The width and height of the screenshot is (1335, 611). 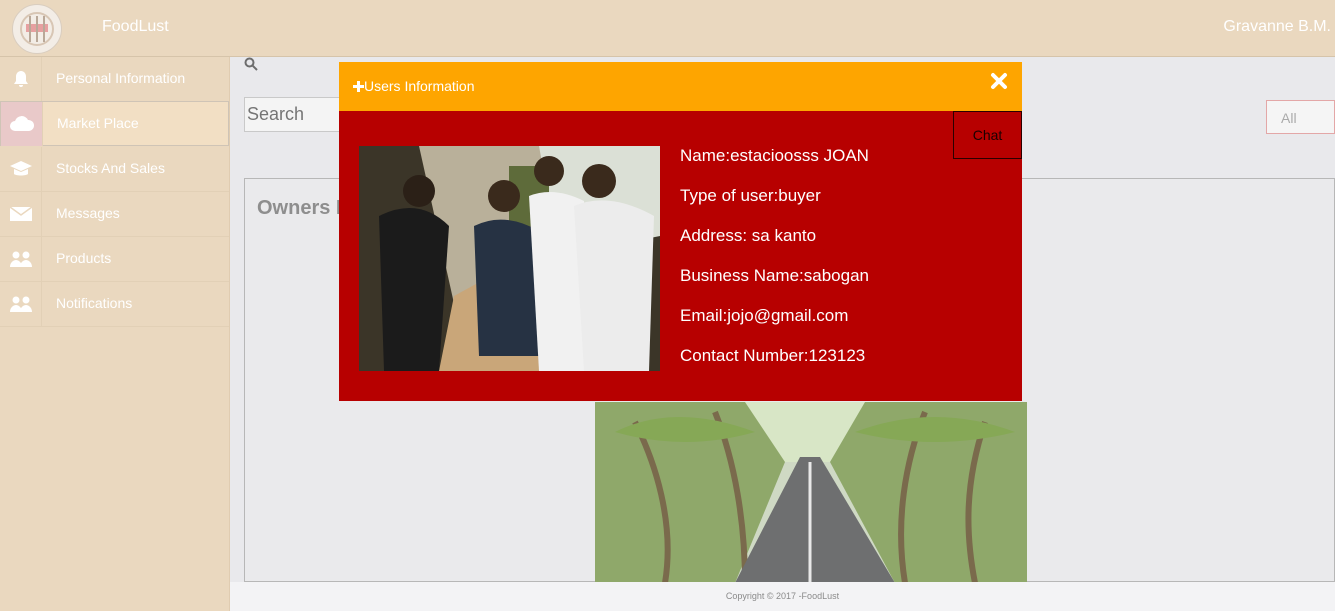 I want to click on user-name: Gravanne B.M., so click(x=1277, y=27).